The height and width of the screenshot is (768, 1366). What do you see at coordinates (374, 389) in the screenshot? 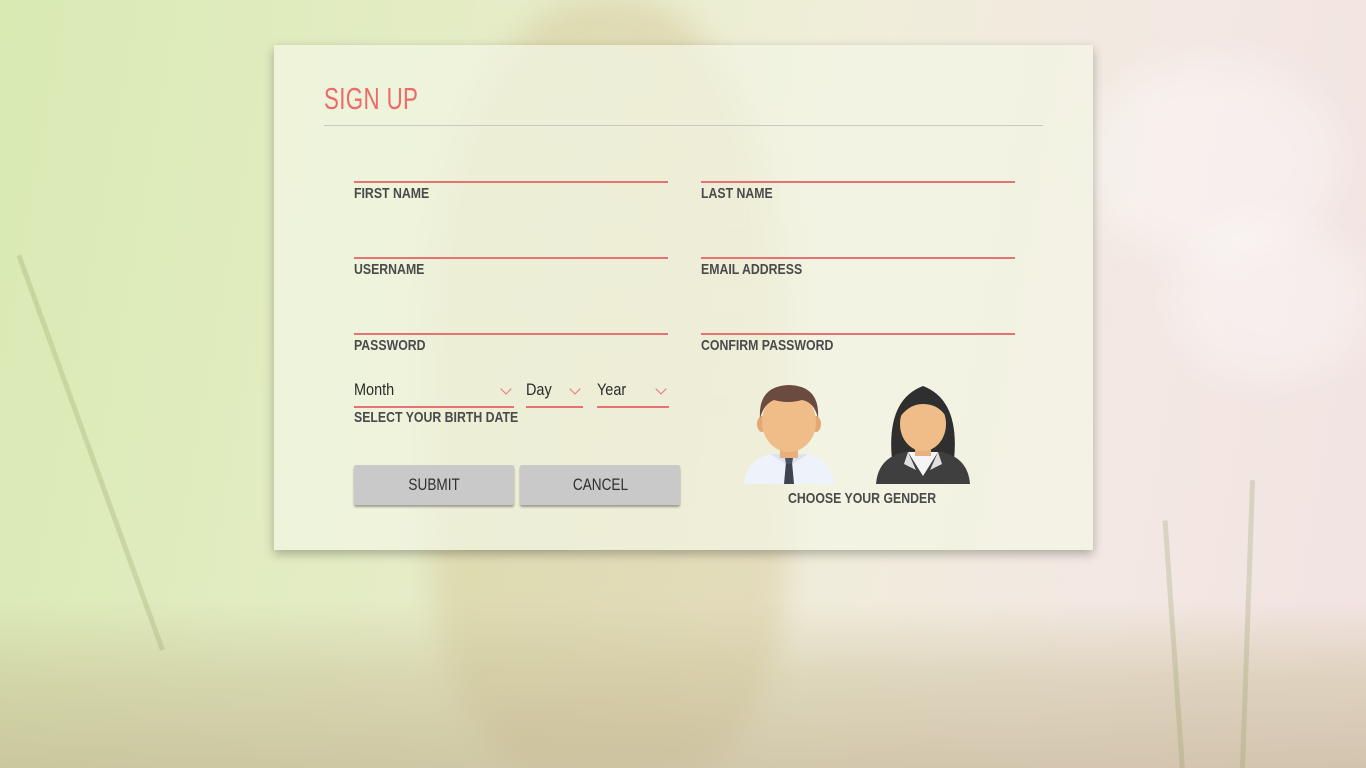
I see `month-select-value: Month` at bounding box center [374, 389].